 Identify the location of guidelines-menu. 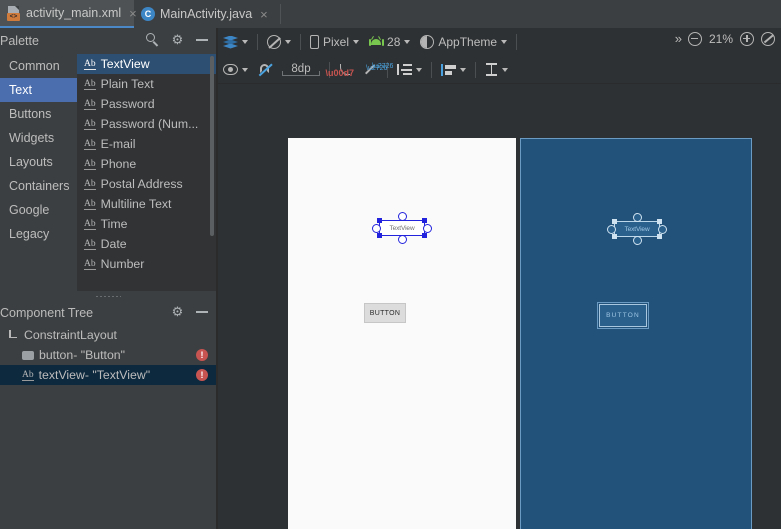
(496, 70).